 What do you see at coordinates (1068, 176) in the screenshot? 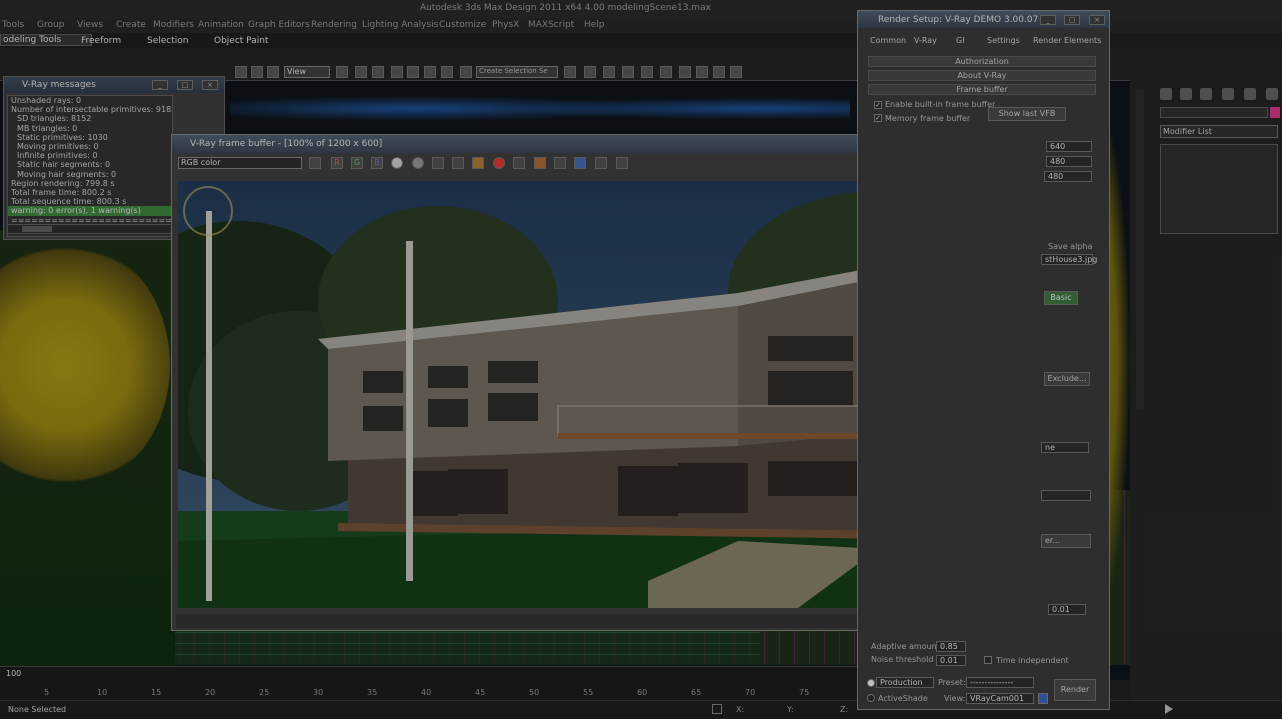
I see `resolution-preset-dropdown: 480` at bounding box center [1068, 176].